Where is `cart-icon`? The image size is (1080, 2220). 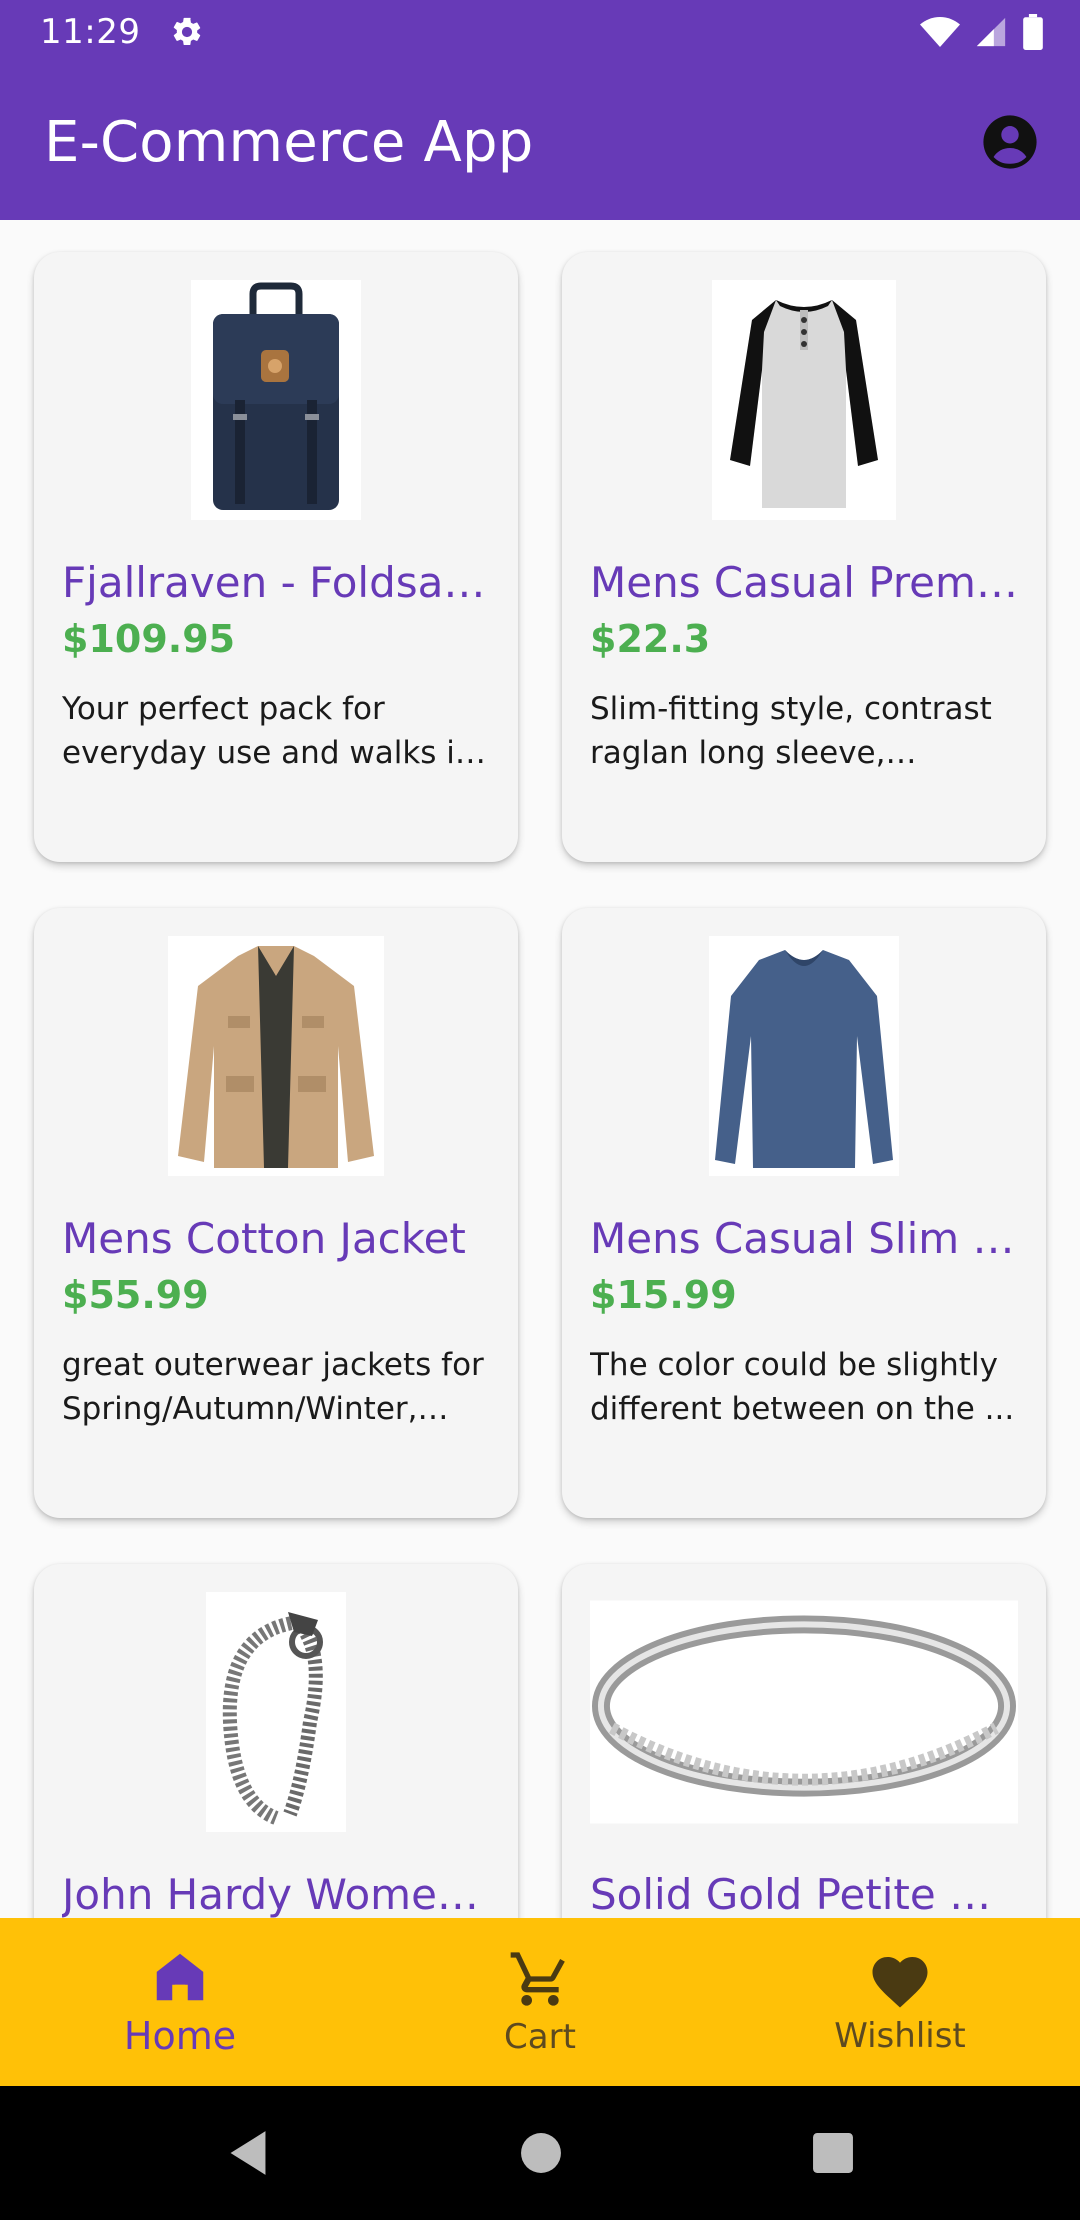 cart-icon is located at coordinates (540, 1979).